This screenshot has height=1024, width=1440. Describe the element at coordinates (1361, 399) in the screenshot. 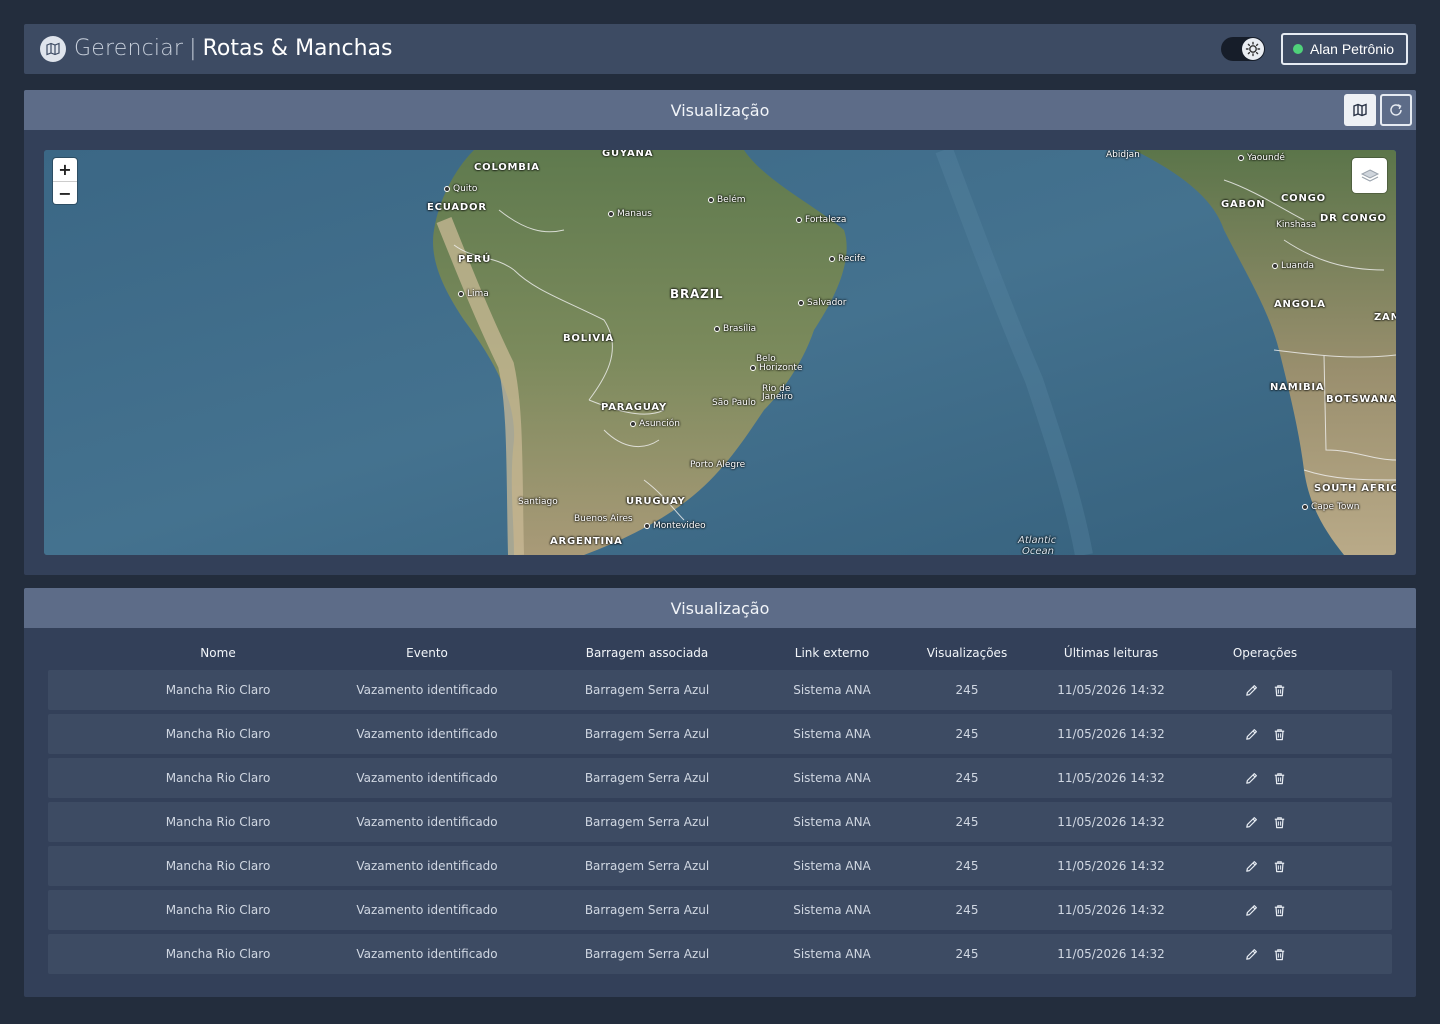

I see `map-label: BOTSWANA` at that location.